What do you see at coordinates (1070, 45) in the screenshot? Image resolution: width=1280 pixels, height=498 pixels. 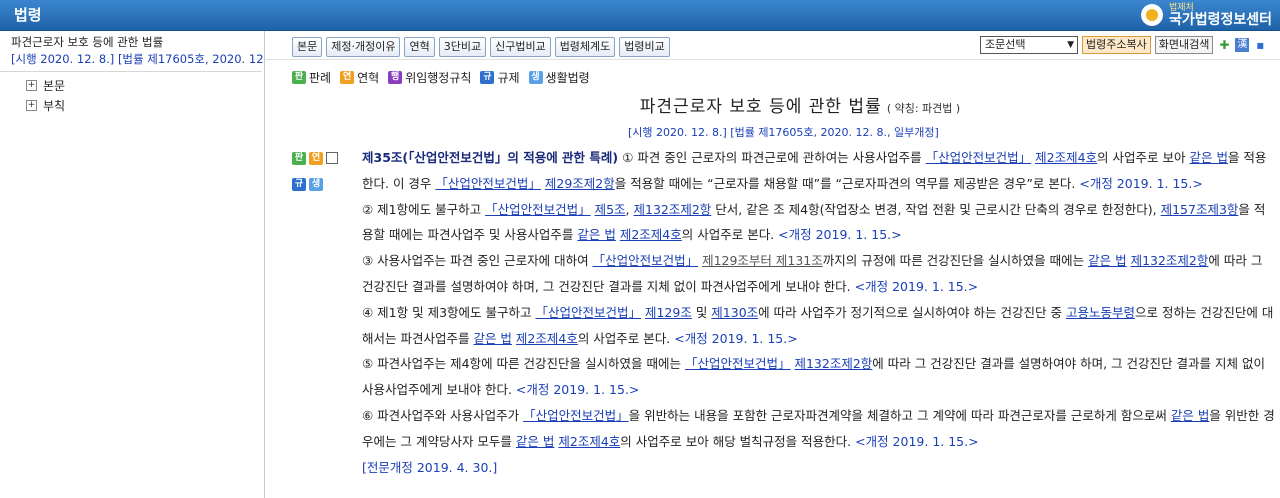 I see `chevron-down-icon: ▼` at bounding box center [1070, 45].